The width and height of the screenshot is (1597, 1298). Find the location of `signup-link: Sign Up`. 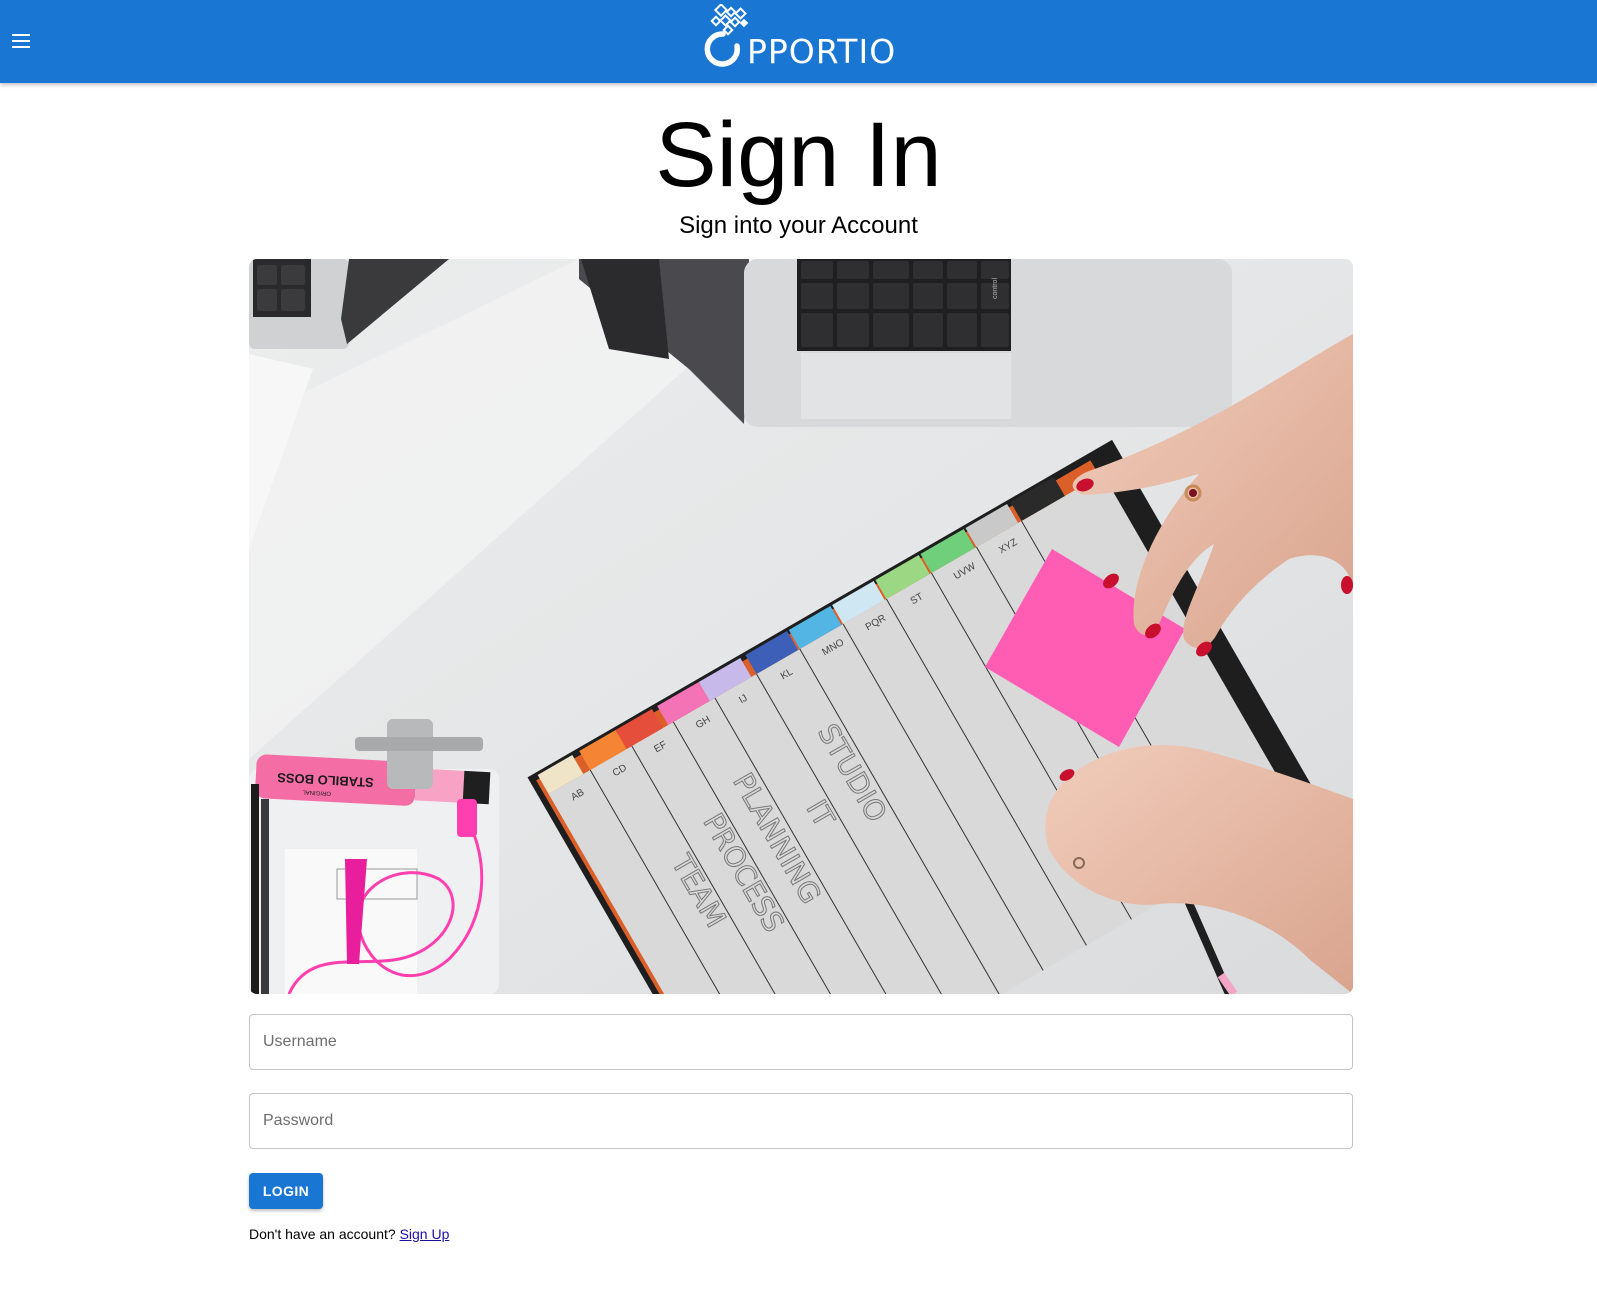

signup-link: Sign Up is located at coordinates (425, 1234).